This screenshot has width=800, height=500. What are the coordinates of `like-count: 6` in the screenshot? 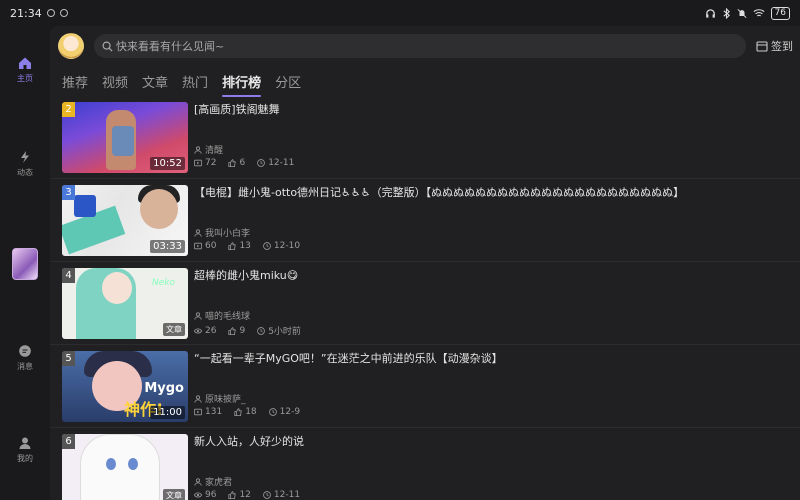 It's located at (242, 163).